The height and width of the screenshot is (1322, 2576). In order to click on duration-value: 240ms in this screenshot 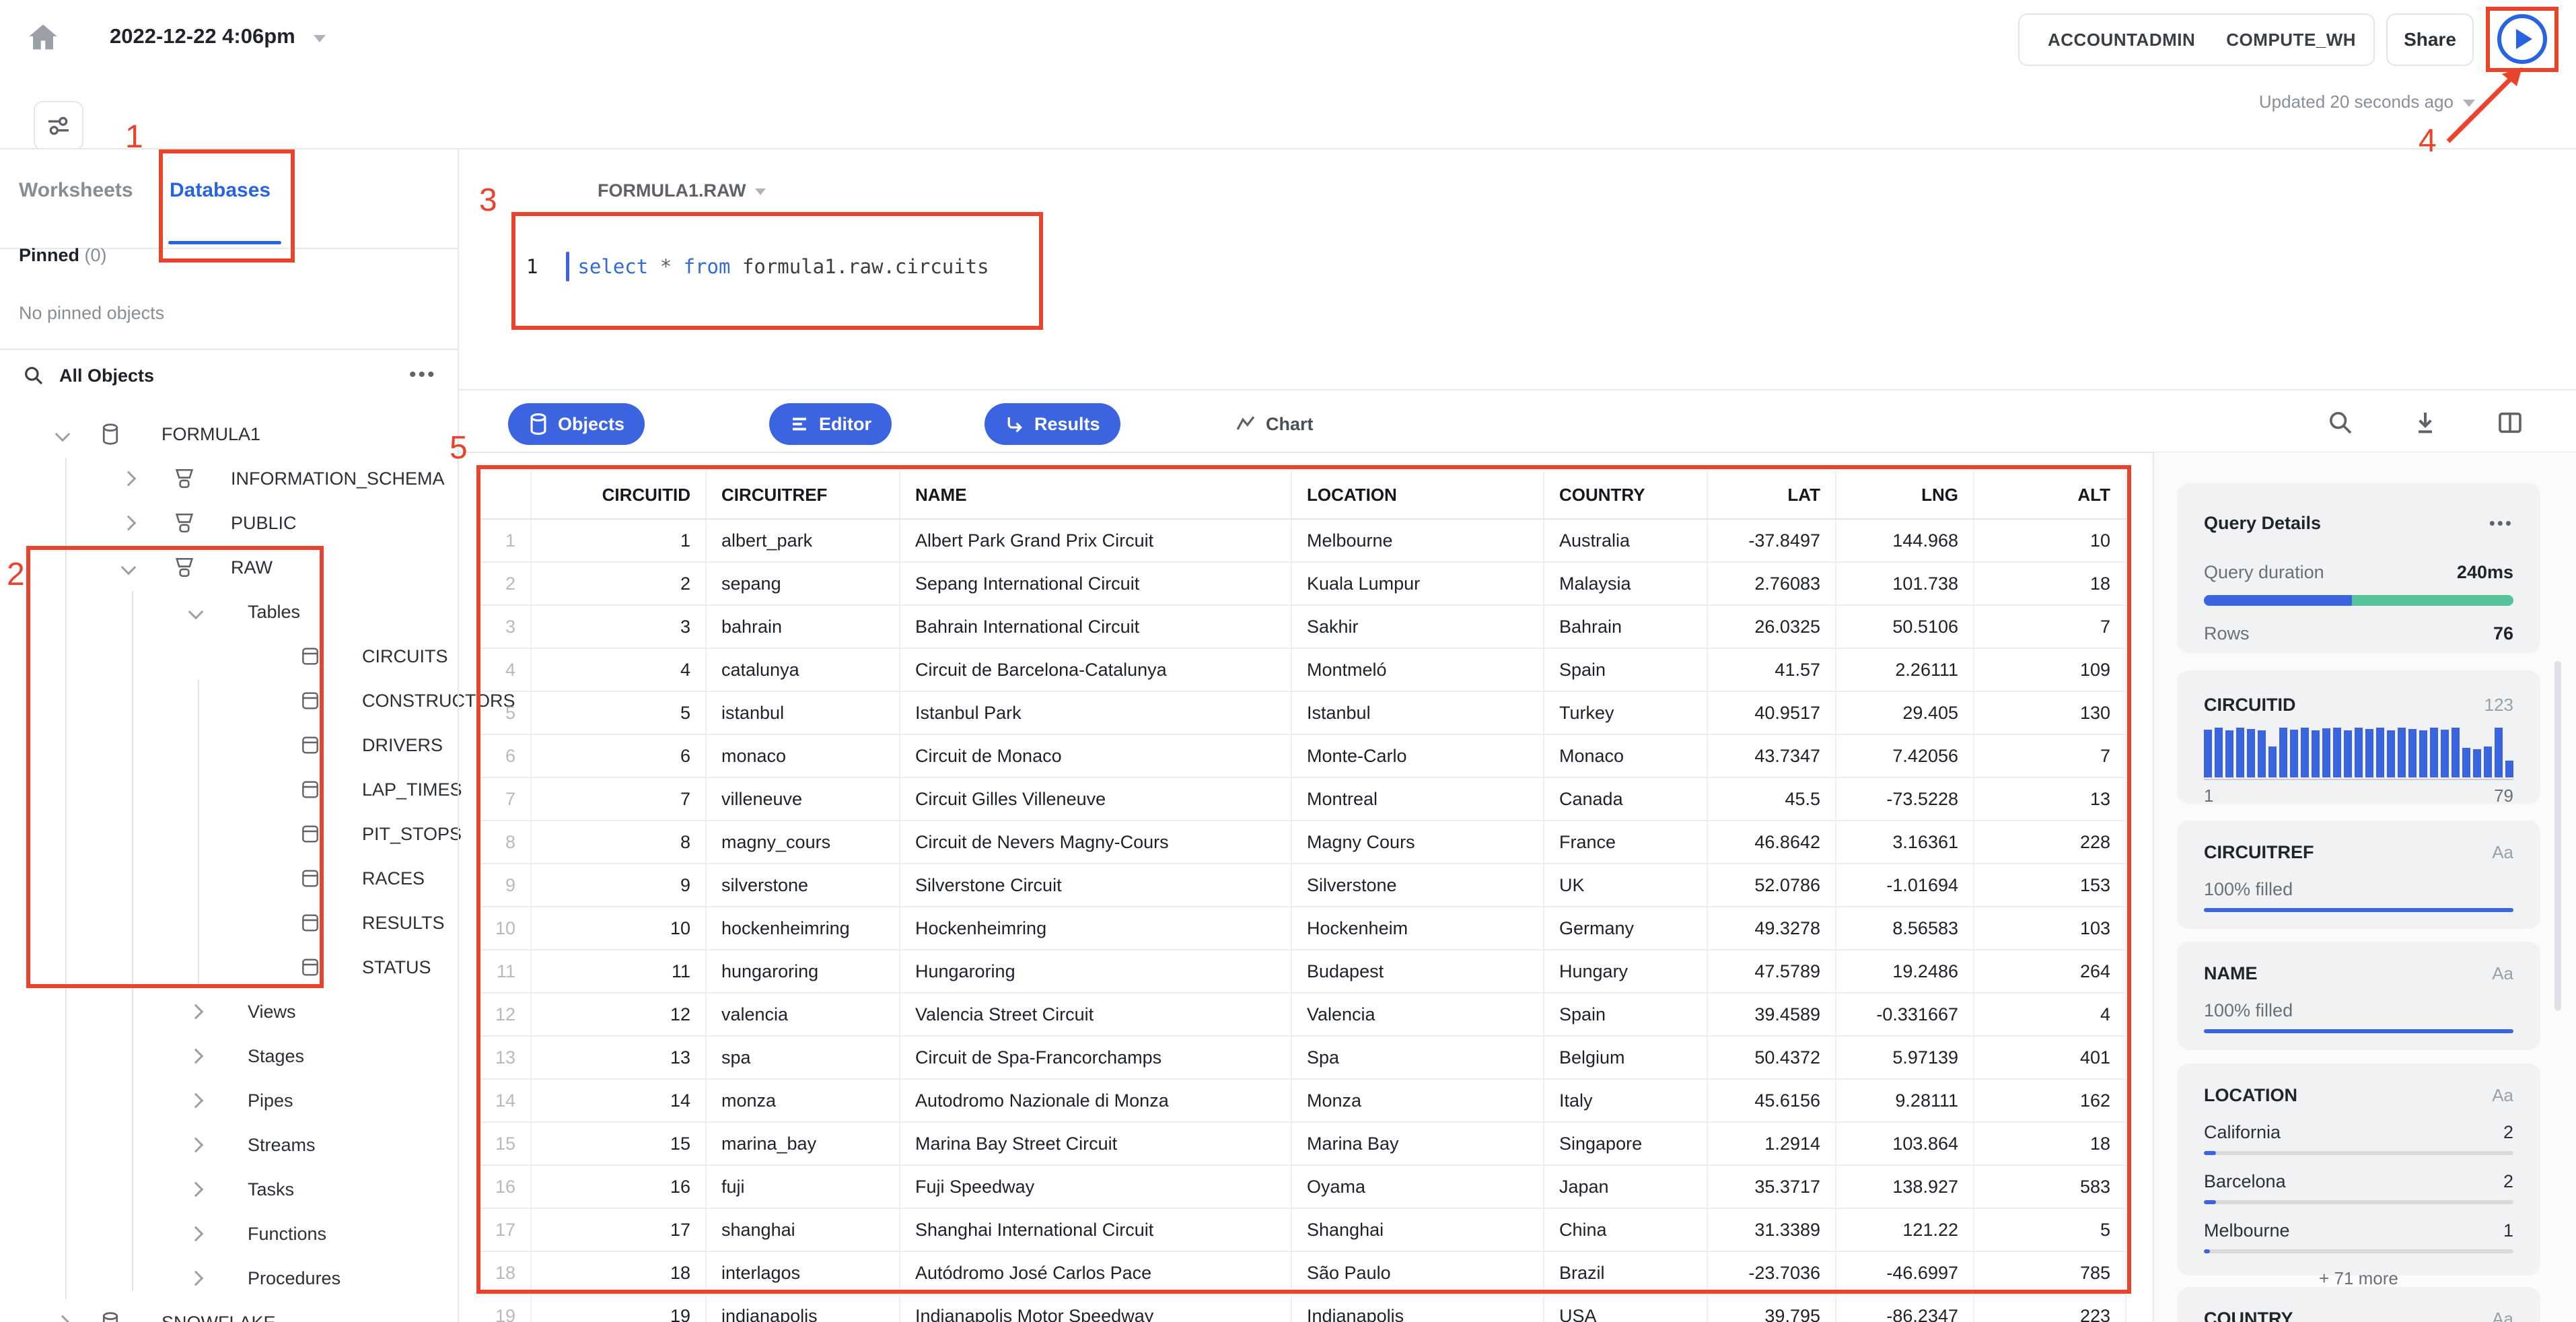, I will do `click(2484, 572)`.